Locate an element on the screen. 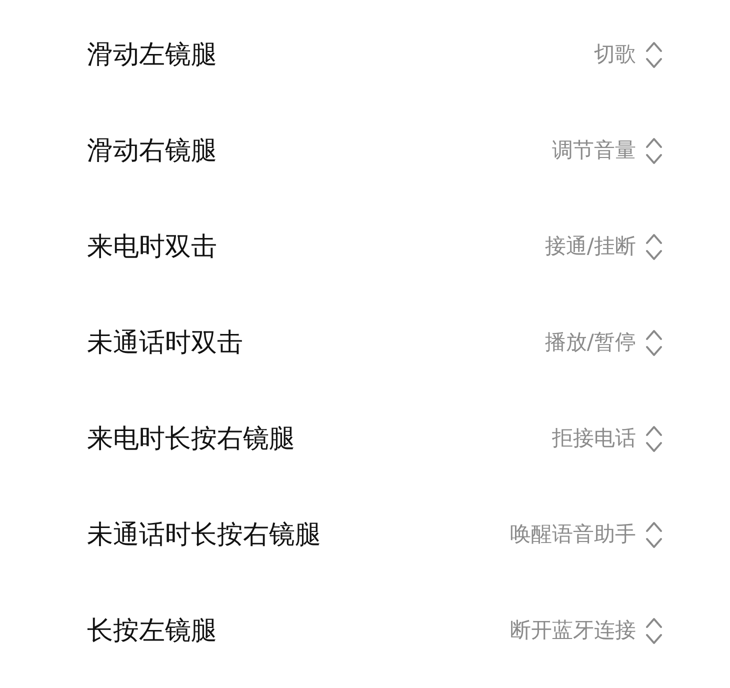 This screenshot has width=730, height=688. setting-value: 拒接电话 is located at coordinates (594, 439).